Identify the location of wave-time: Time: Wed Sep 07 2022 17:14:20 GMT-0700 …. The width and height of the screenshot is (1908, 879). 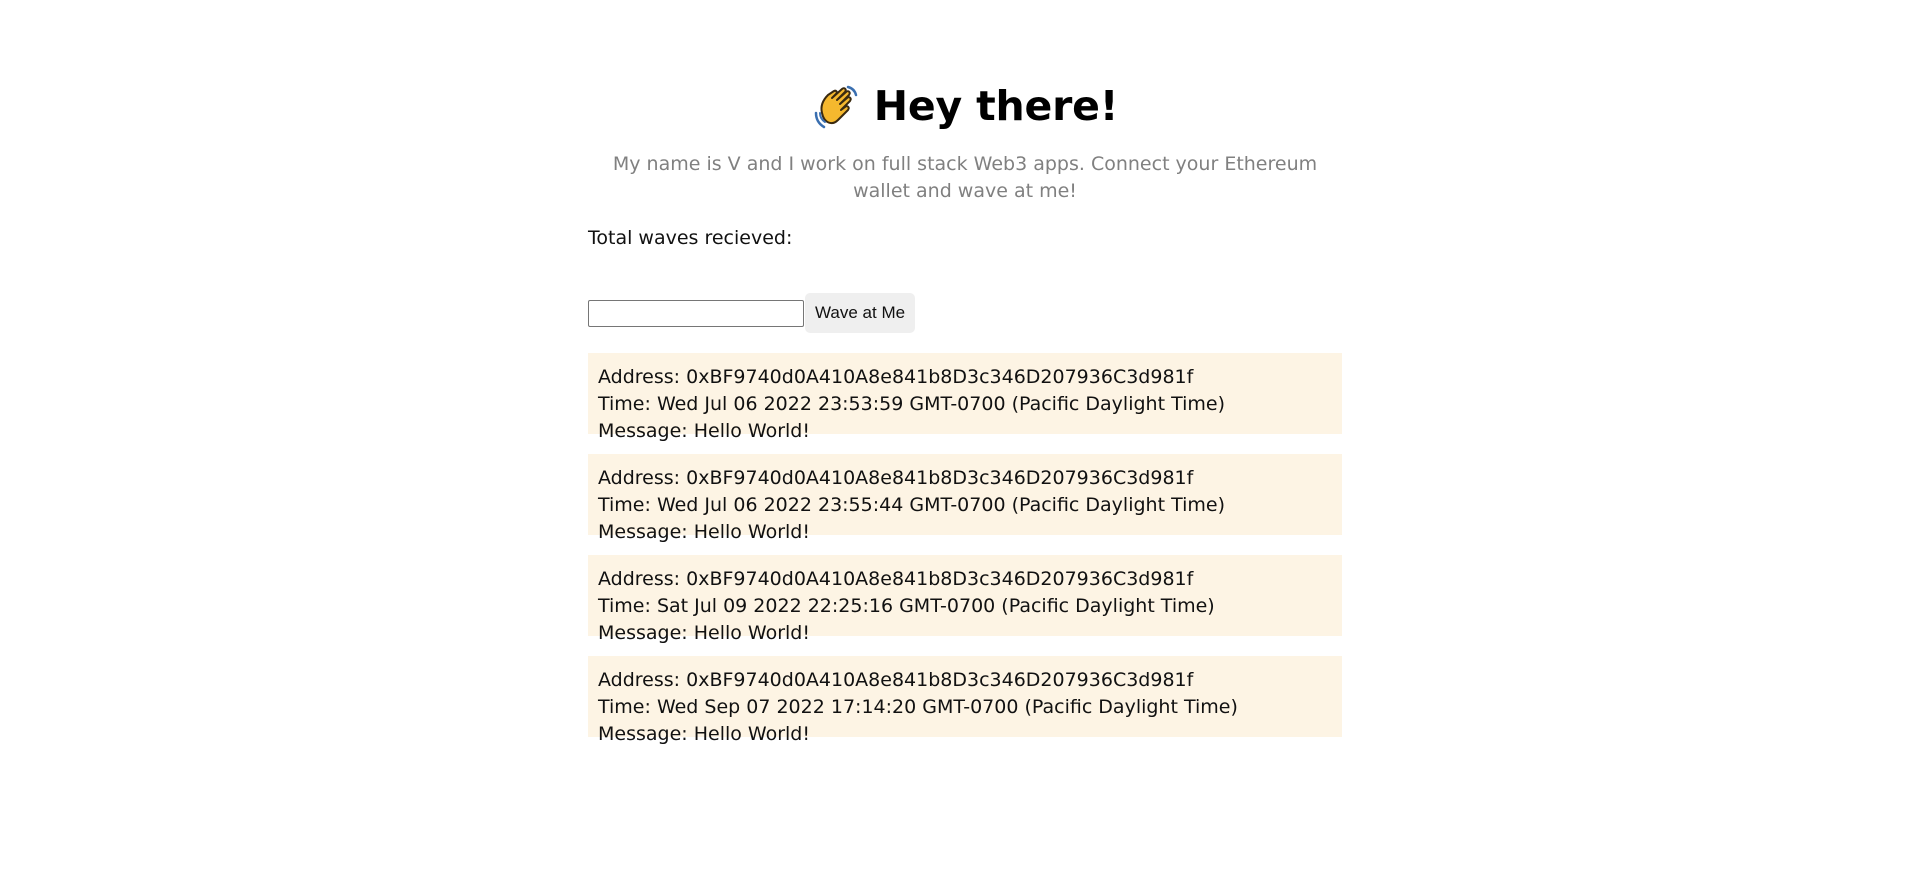
(918, 707).